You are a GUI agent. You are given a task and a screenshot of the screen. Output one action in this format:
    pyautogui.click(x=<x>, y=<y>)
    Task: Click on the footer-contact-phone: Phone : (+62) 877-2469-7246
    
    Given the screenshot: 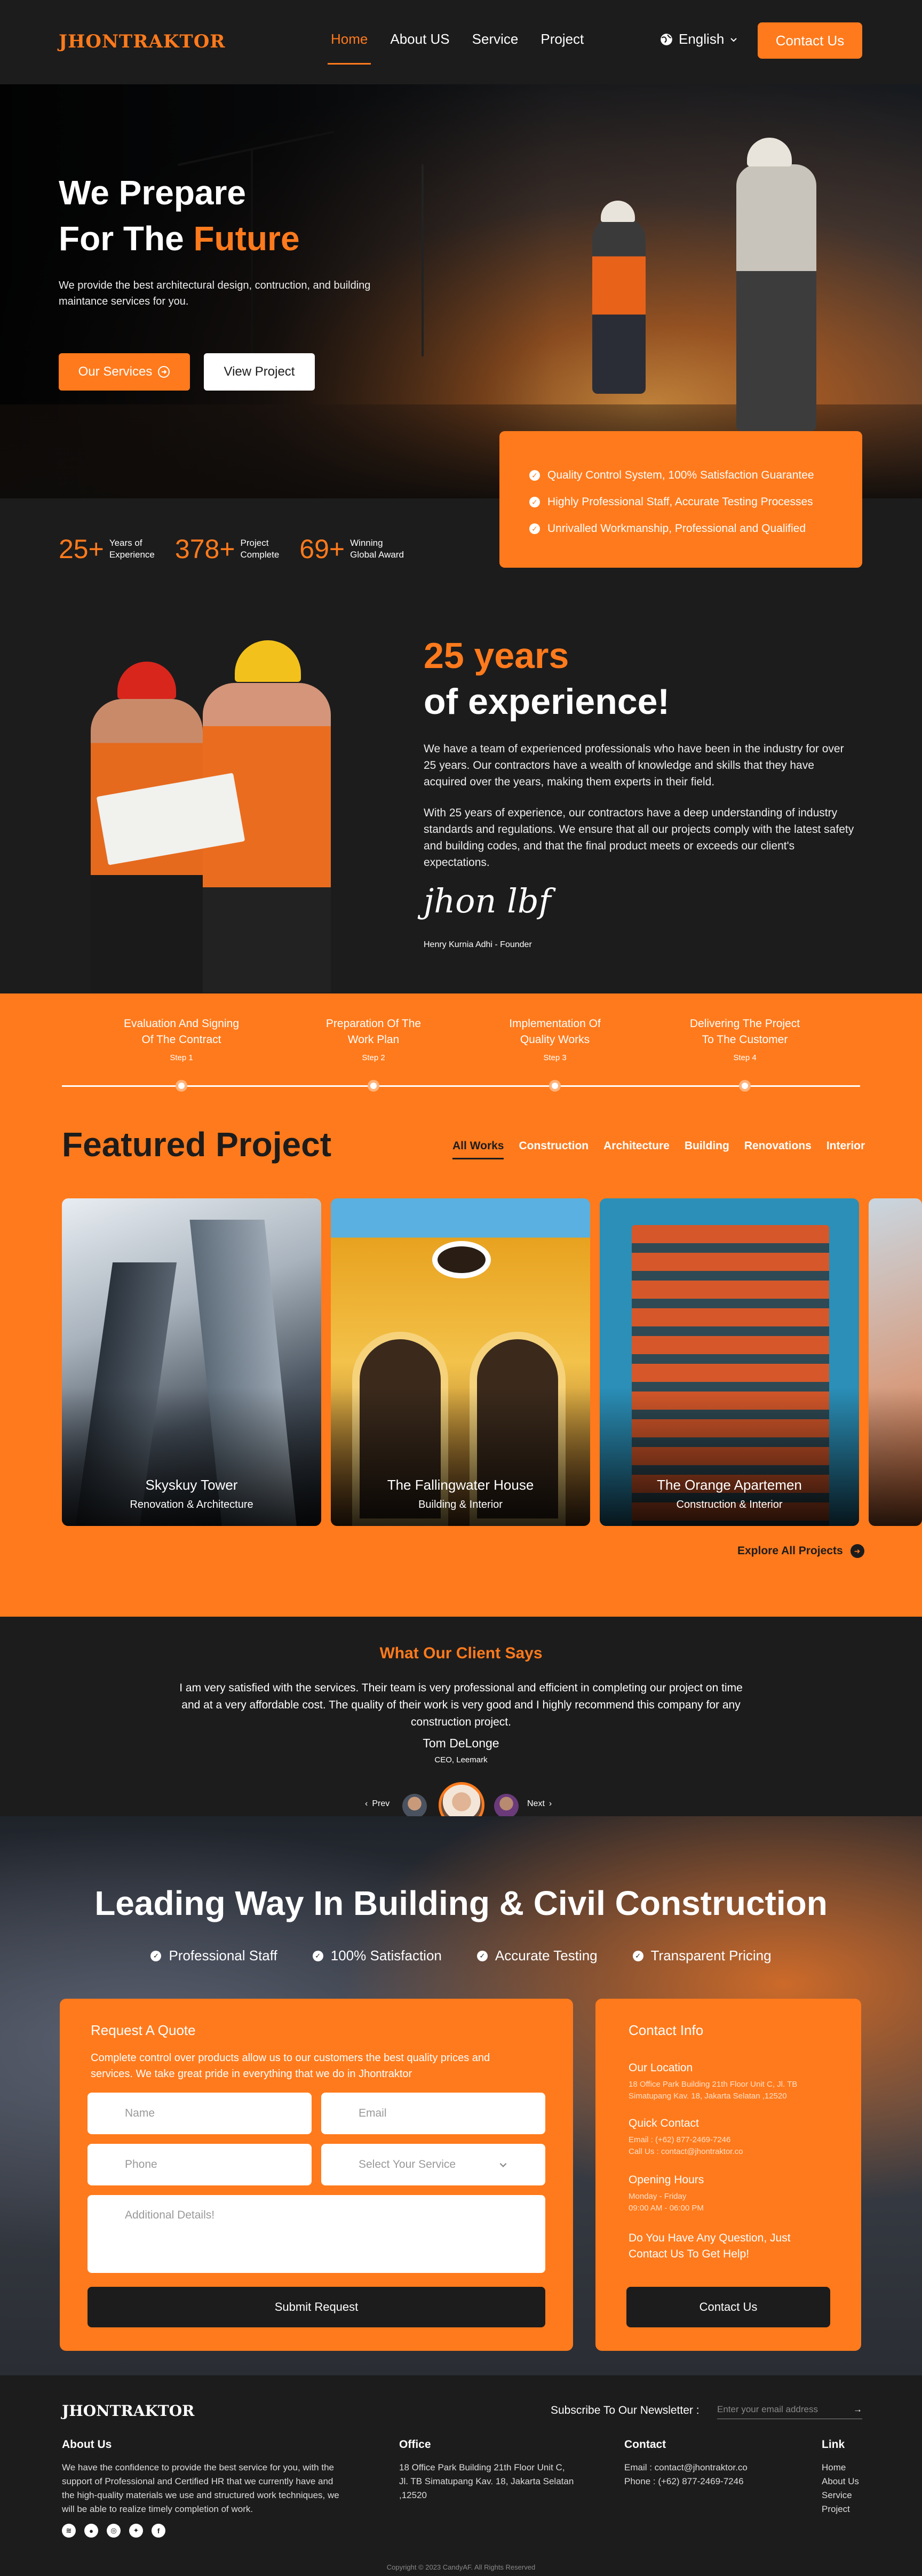 What is the action you would take?
    pyautogui.click(x=684, y=2481)
    